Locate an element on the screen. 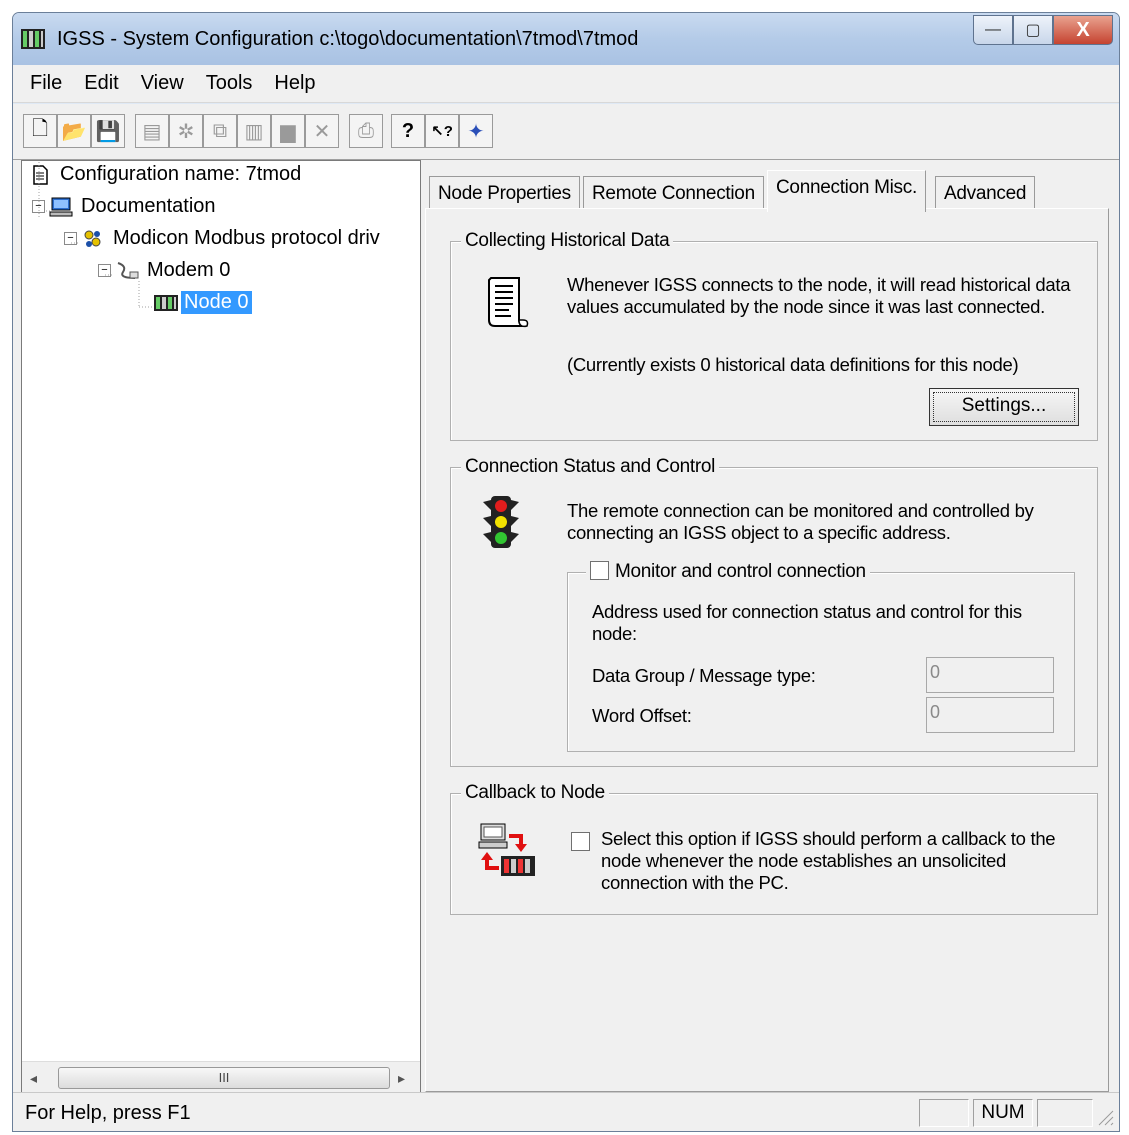  callback-legend: Callback to Node is located at coordinates (535, 793).